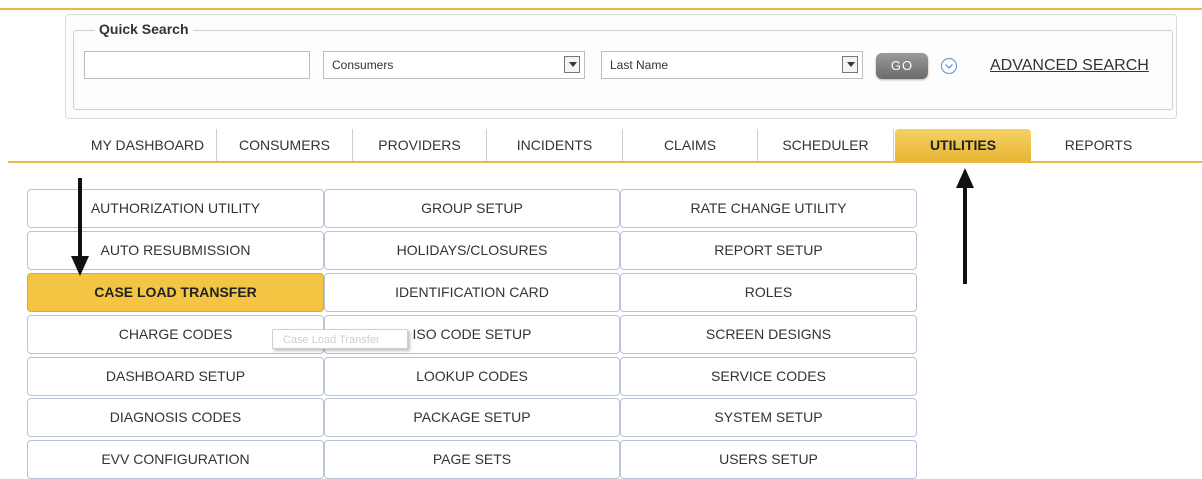 This screenshot has width=1202, height=479. Describe the element at coordinates (148, 145) in the screenshot. I see `tab-my-dashboard: MY DASHBOARD` at that location.